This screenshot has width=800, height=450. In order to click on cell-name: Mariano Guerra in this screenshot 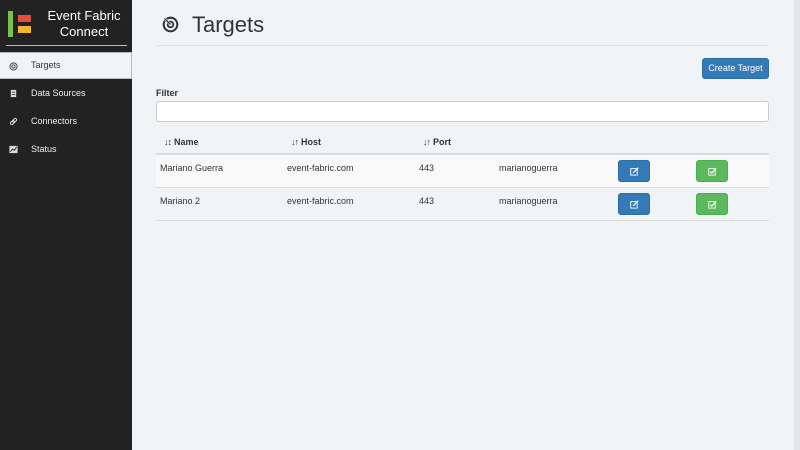, I will do `click(192, 168)`.